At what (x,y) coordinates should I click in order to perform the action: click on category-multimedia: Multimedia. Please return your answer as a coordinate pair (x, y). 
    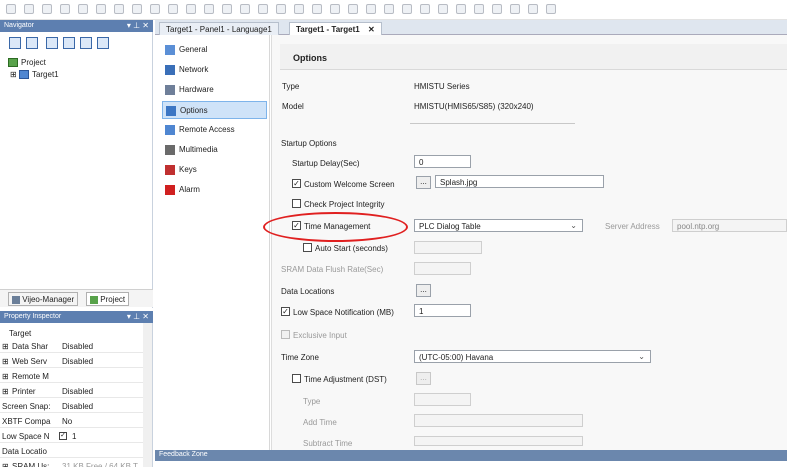
    Looking at the image, I should click on (214, 150).